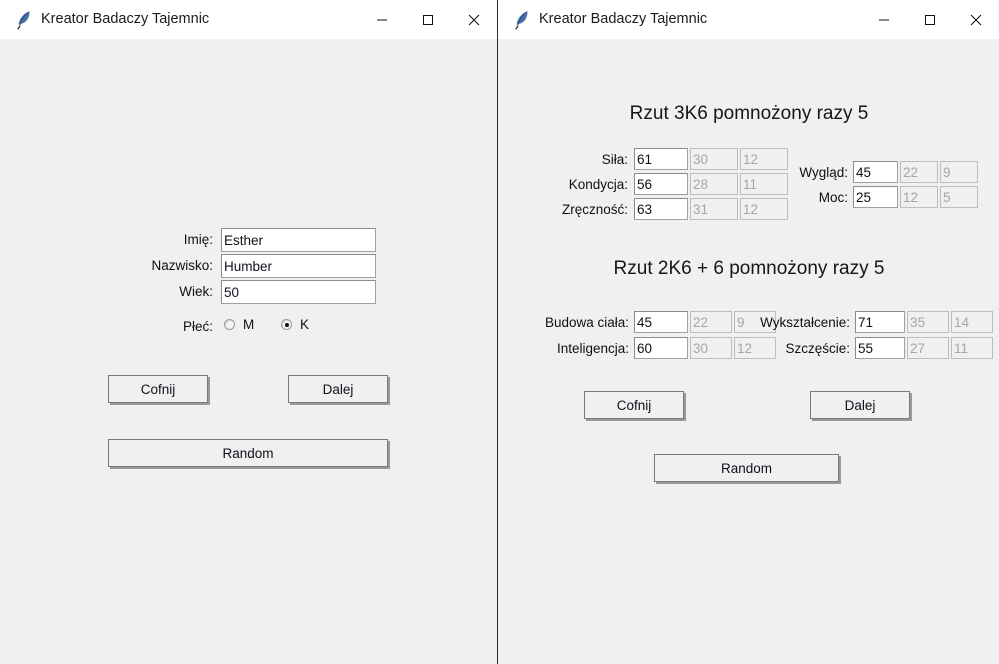 This screenshot has width=999, height=664. Describe the element at coordinates (860, 405) in the screenshot. I see `next-button-right: Dalej` at that location.